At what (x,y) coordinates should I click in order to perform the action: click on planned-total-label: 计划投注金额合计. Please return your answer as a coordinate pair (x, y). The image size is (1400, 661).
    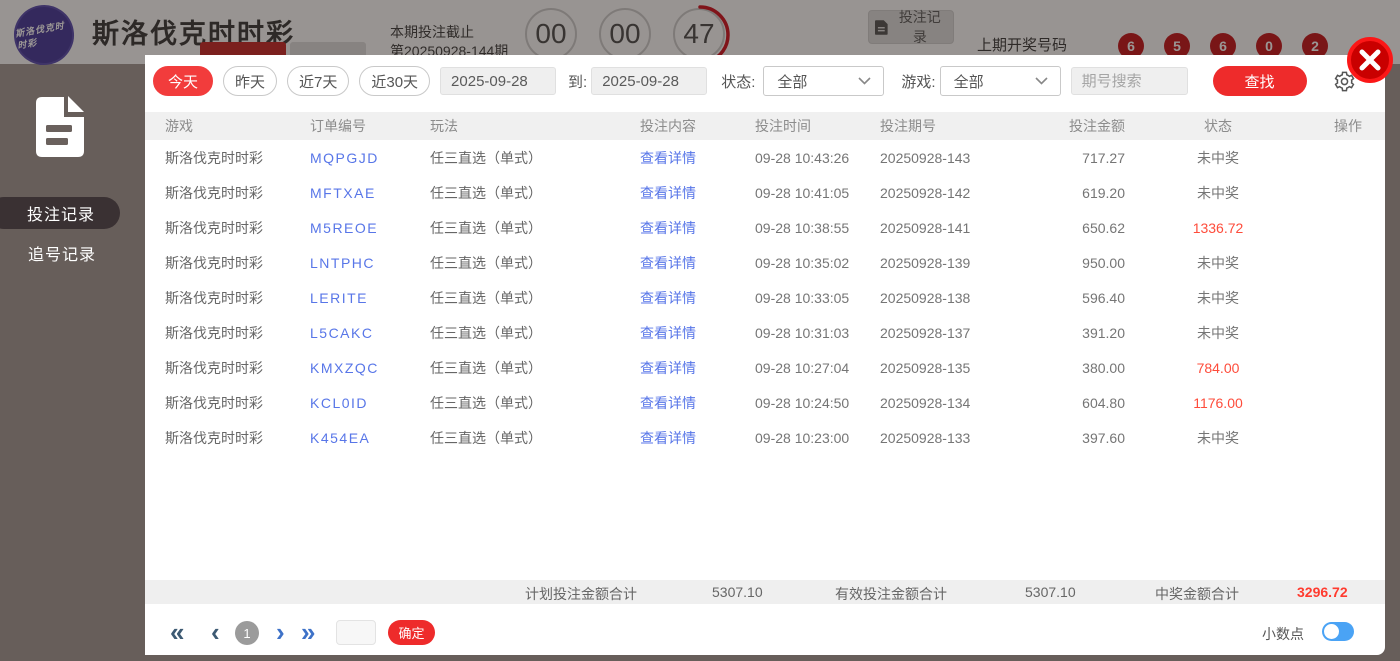
    Looking at the image, I should click on (581, 594).